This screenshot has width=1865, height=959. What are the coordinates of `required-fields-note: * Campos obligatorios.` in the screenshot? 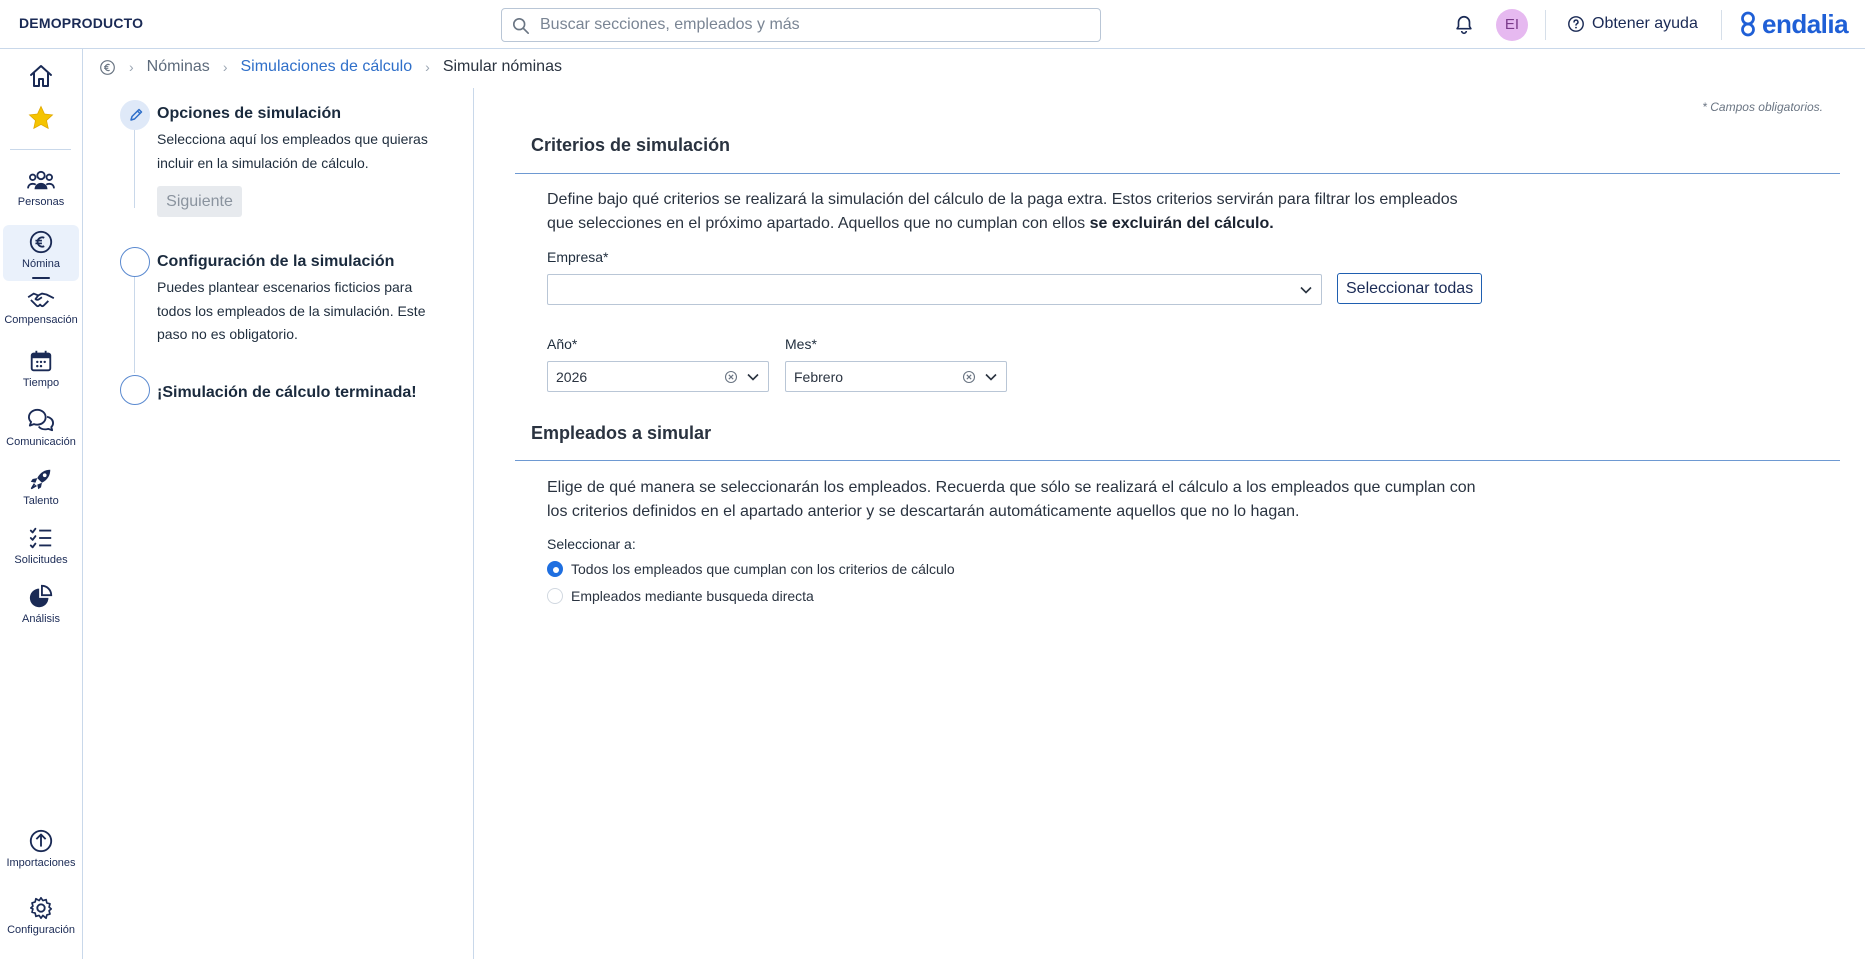 It's located at (1762, 107).